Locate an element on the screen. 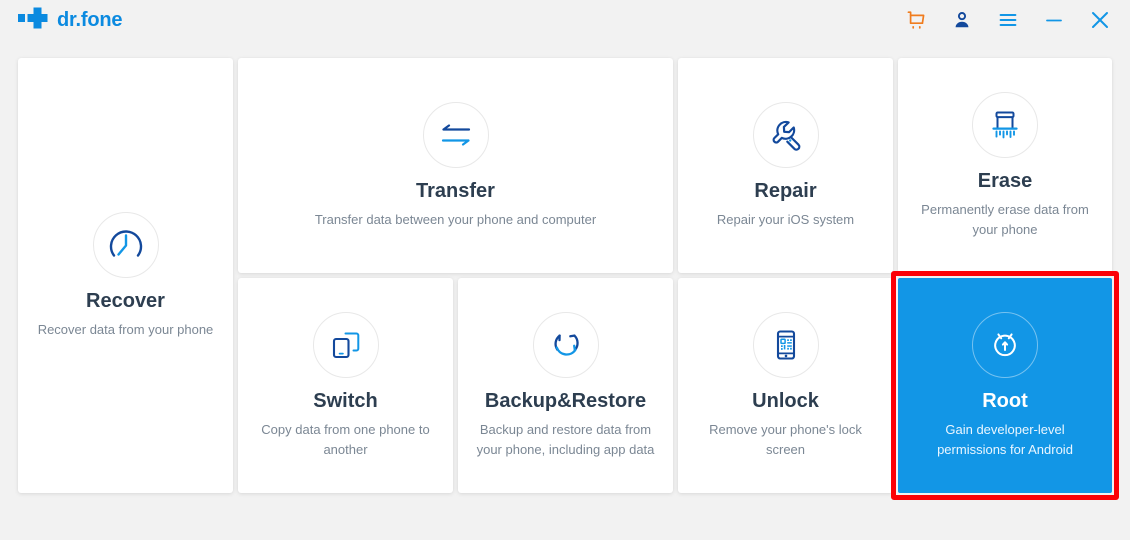 Image resolution: width=1130 pixels, height=540 pixels. cart-icon is located at coordinates (916, 20).